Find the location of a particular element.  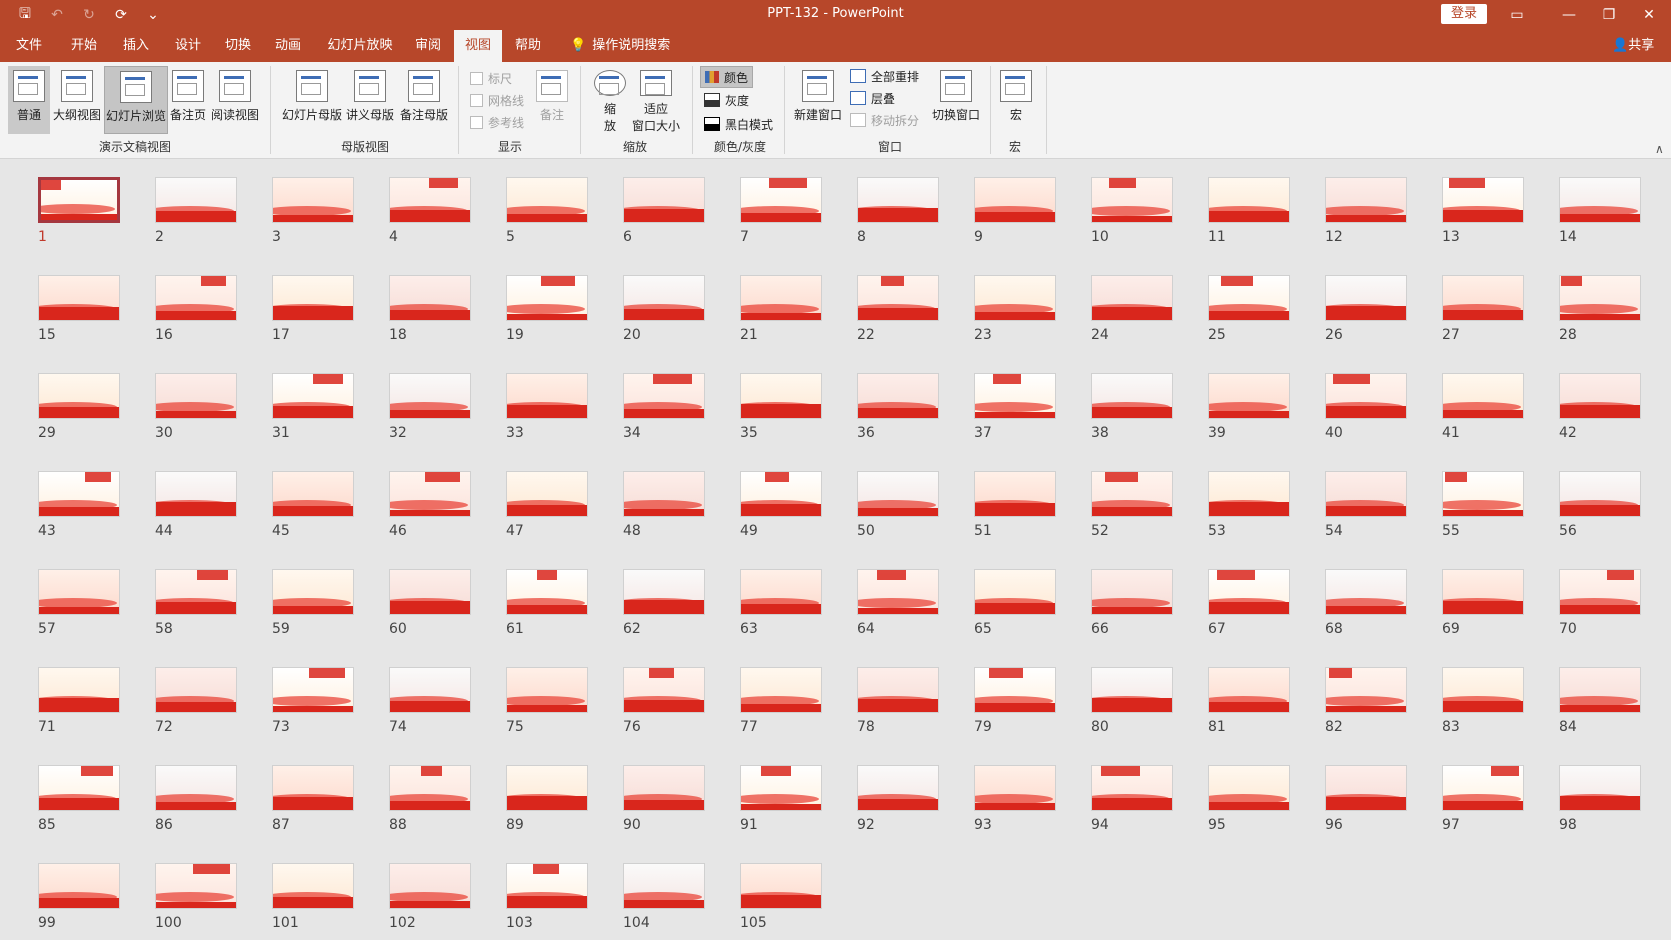

tab-review: 审阅 is located at coordinates (428, 46).